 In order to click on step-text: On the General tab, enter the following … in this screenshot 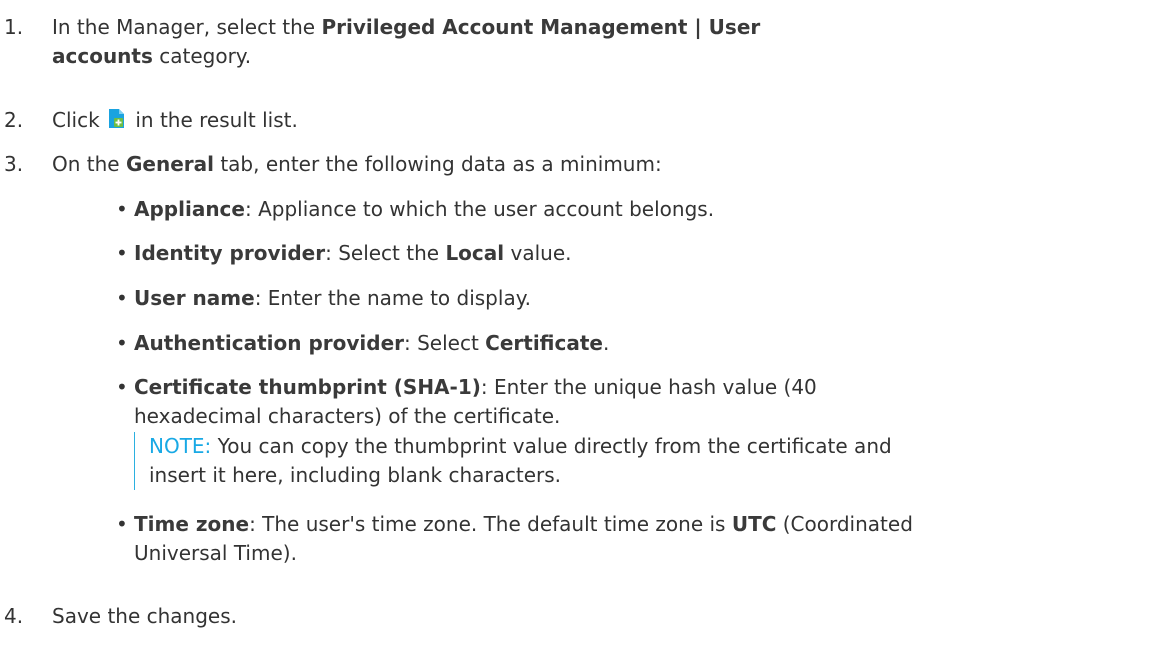, I will do `click(552, 164)`.